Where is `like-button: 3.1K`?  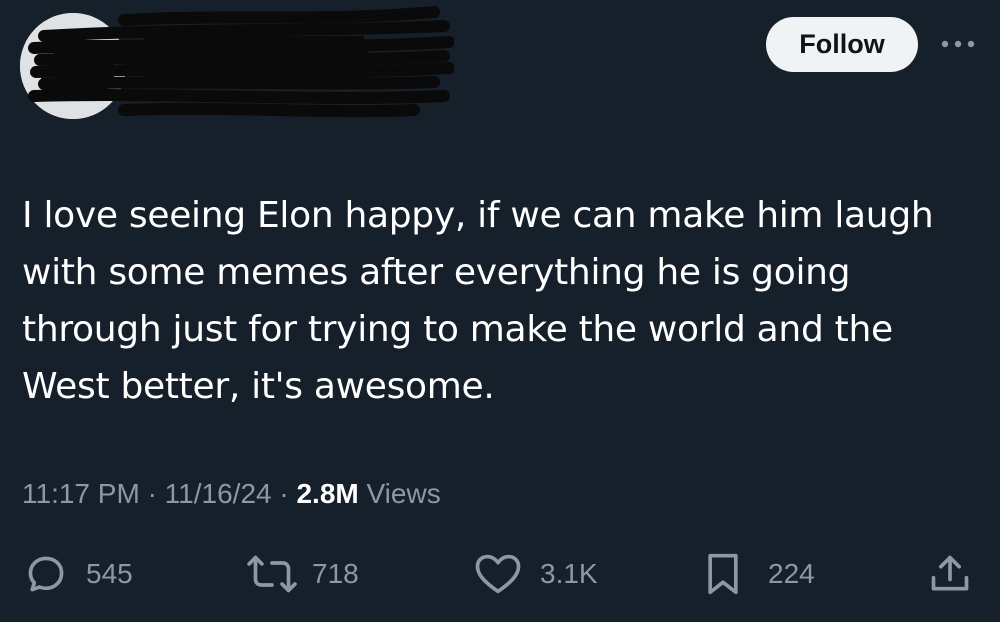
like-button: 3.1K is located at coordinates (536, 574).